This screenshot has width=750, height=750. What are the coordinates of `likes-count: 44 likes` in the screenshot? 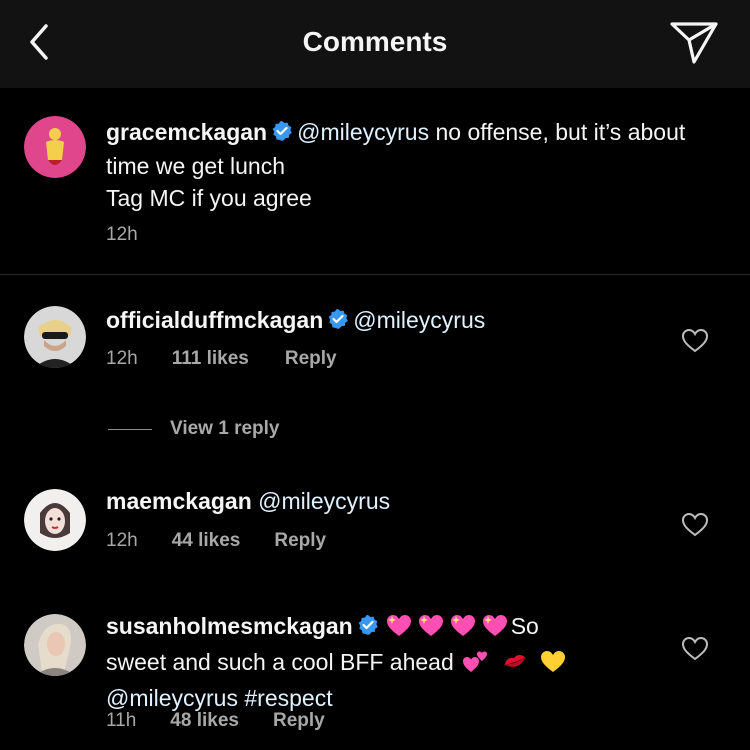 It's located at (206, 541).